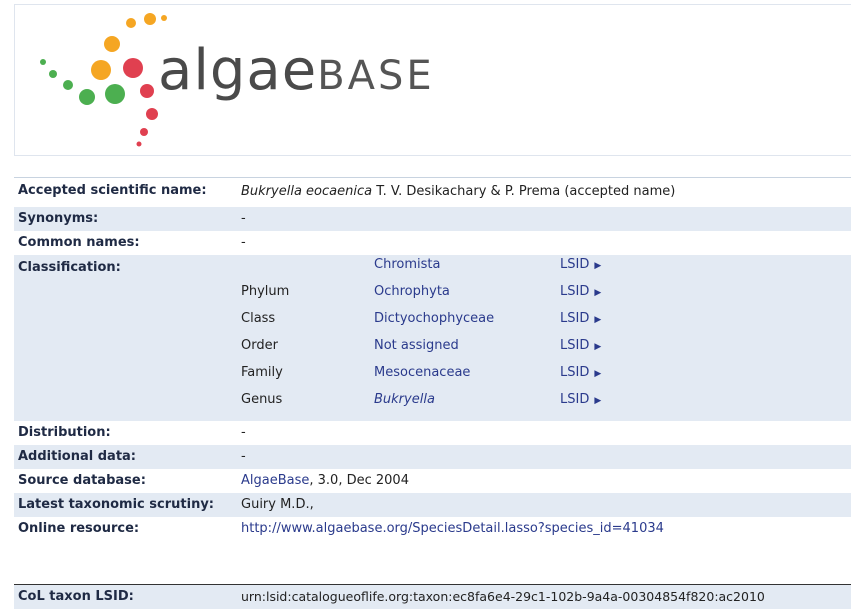  I want to click on taxon-link-mesocenaceae: Mesocenaceae, so click(422, 372).